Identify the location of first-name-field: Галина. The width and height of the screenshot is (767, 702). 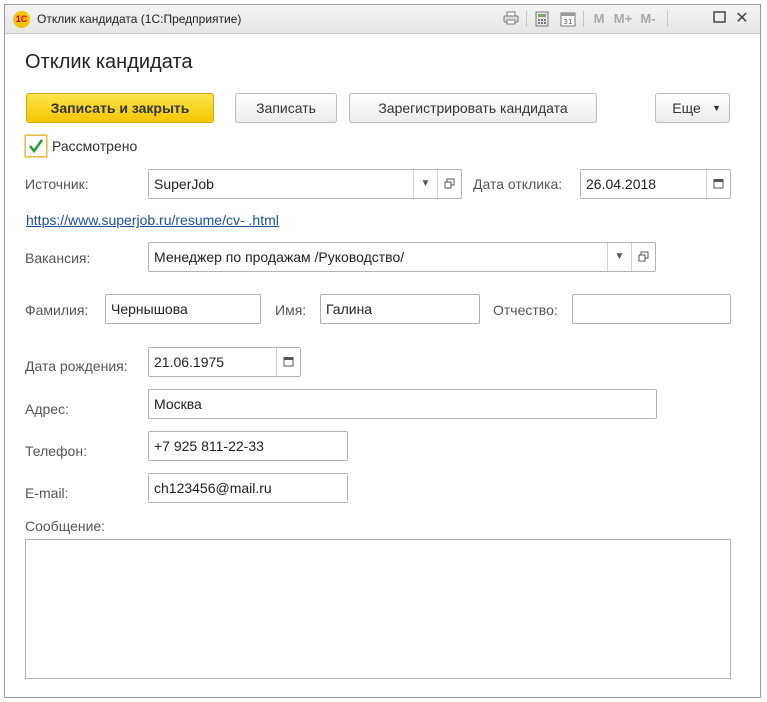
(400, 309).